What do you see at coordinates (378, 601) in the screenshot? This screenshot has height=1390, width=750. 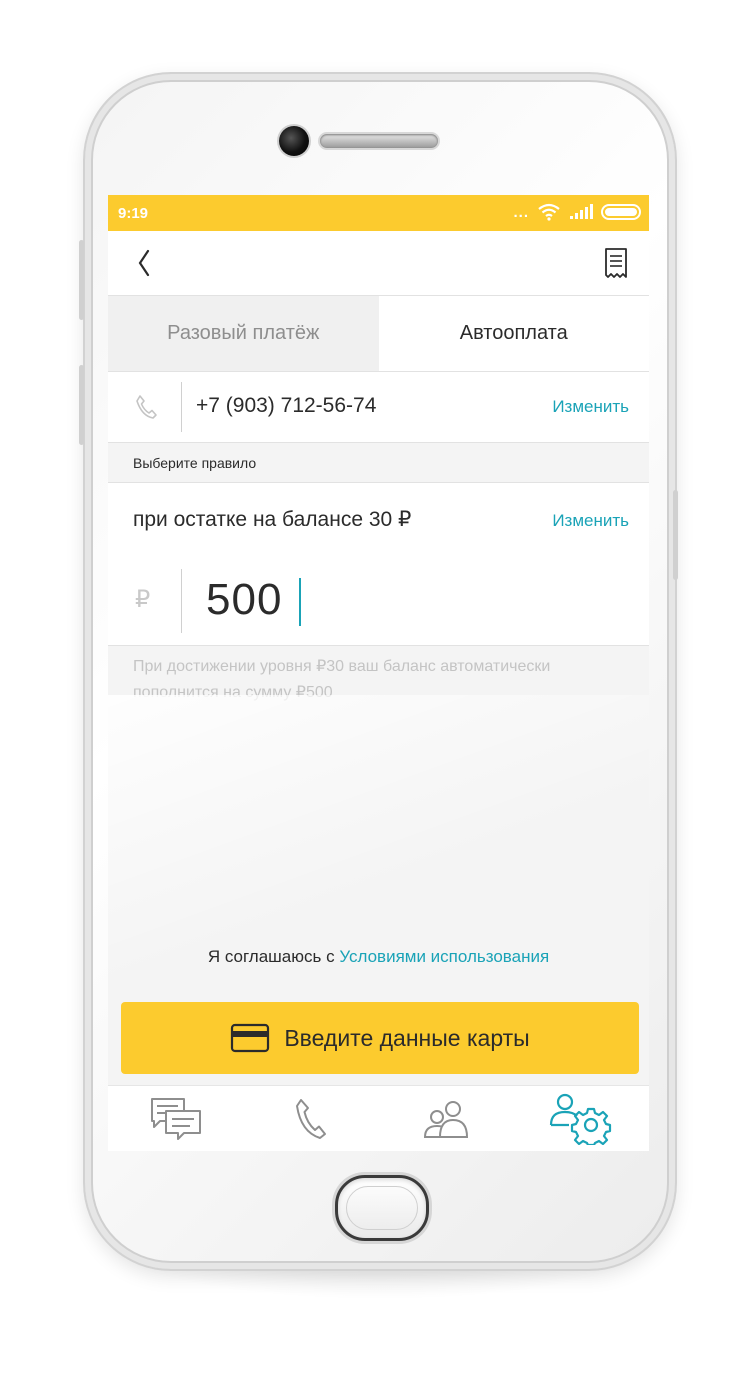 I see `amount-input-row: ₽ 500` at bounding box center [378, 601].